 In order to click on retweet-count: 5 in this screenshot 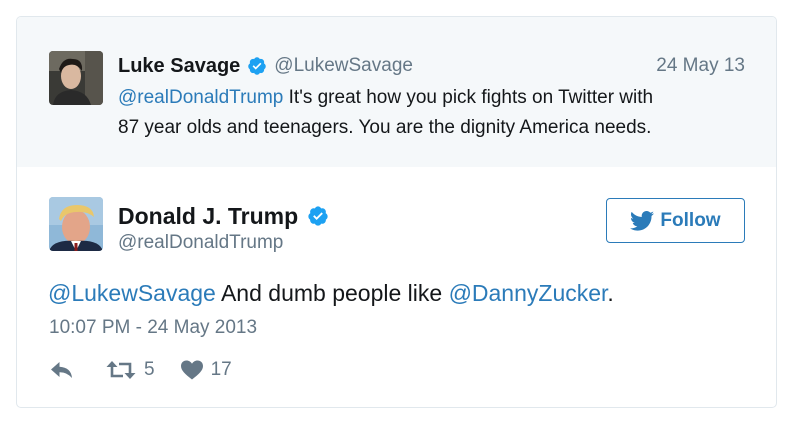, I will do `click(149, 369)`.